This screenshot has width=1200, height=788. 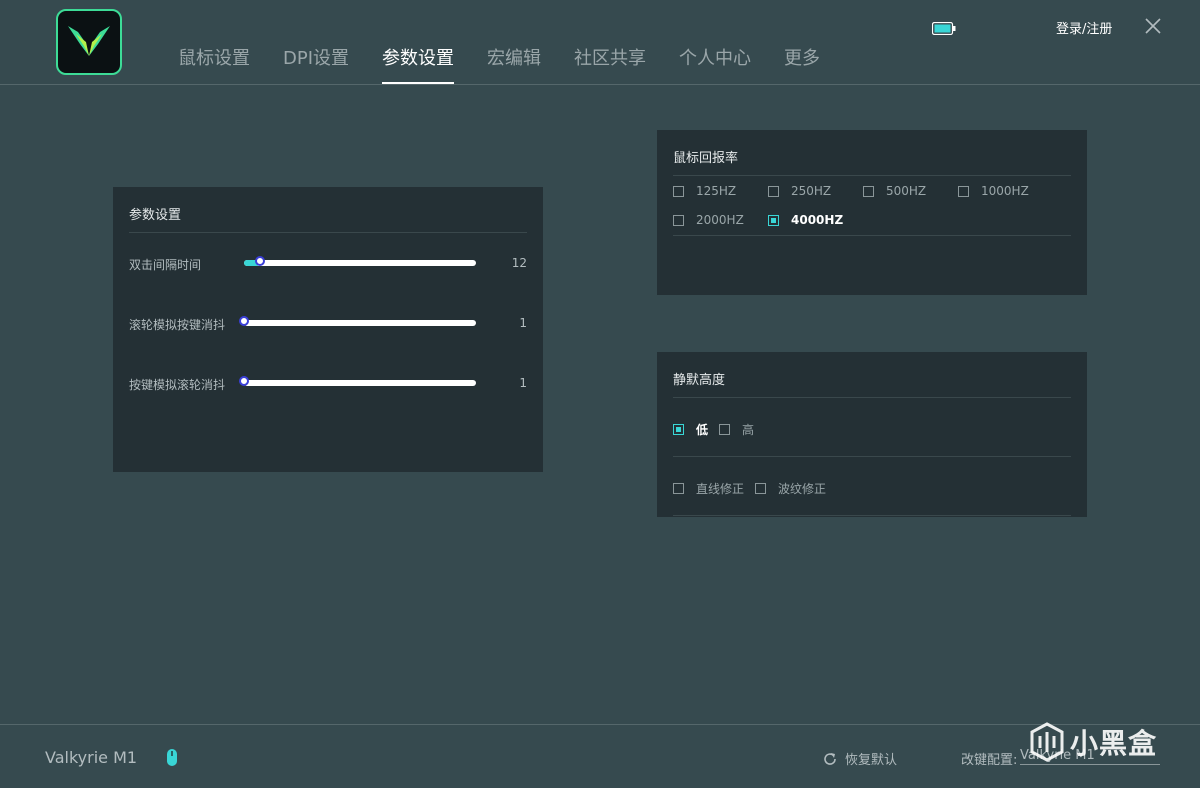 What do you see at coordinates (989, 760) in the screenshot?
I see `key-config-label: 改键配置:` at bounding box center [989, 760].